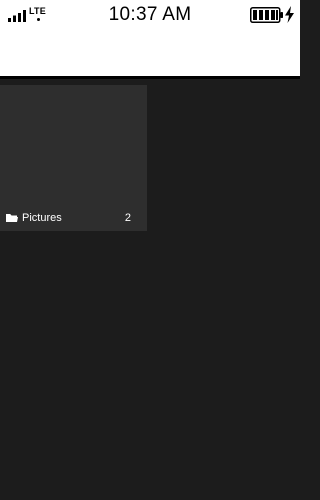  What do you see at coordinates (150, 77) in the screenshot?
I see `header-divider` at bounding box center [150, 77].